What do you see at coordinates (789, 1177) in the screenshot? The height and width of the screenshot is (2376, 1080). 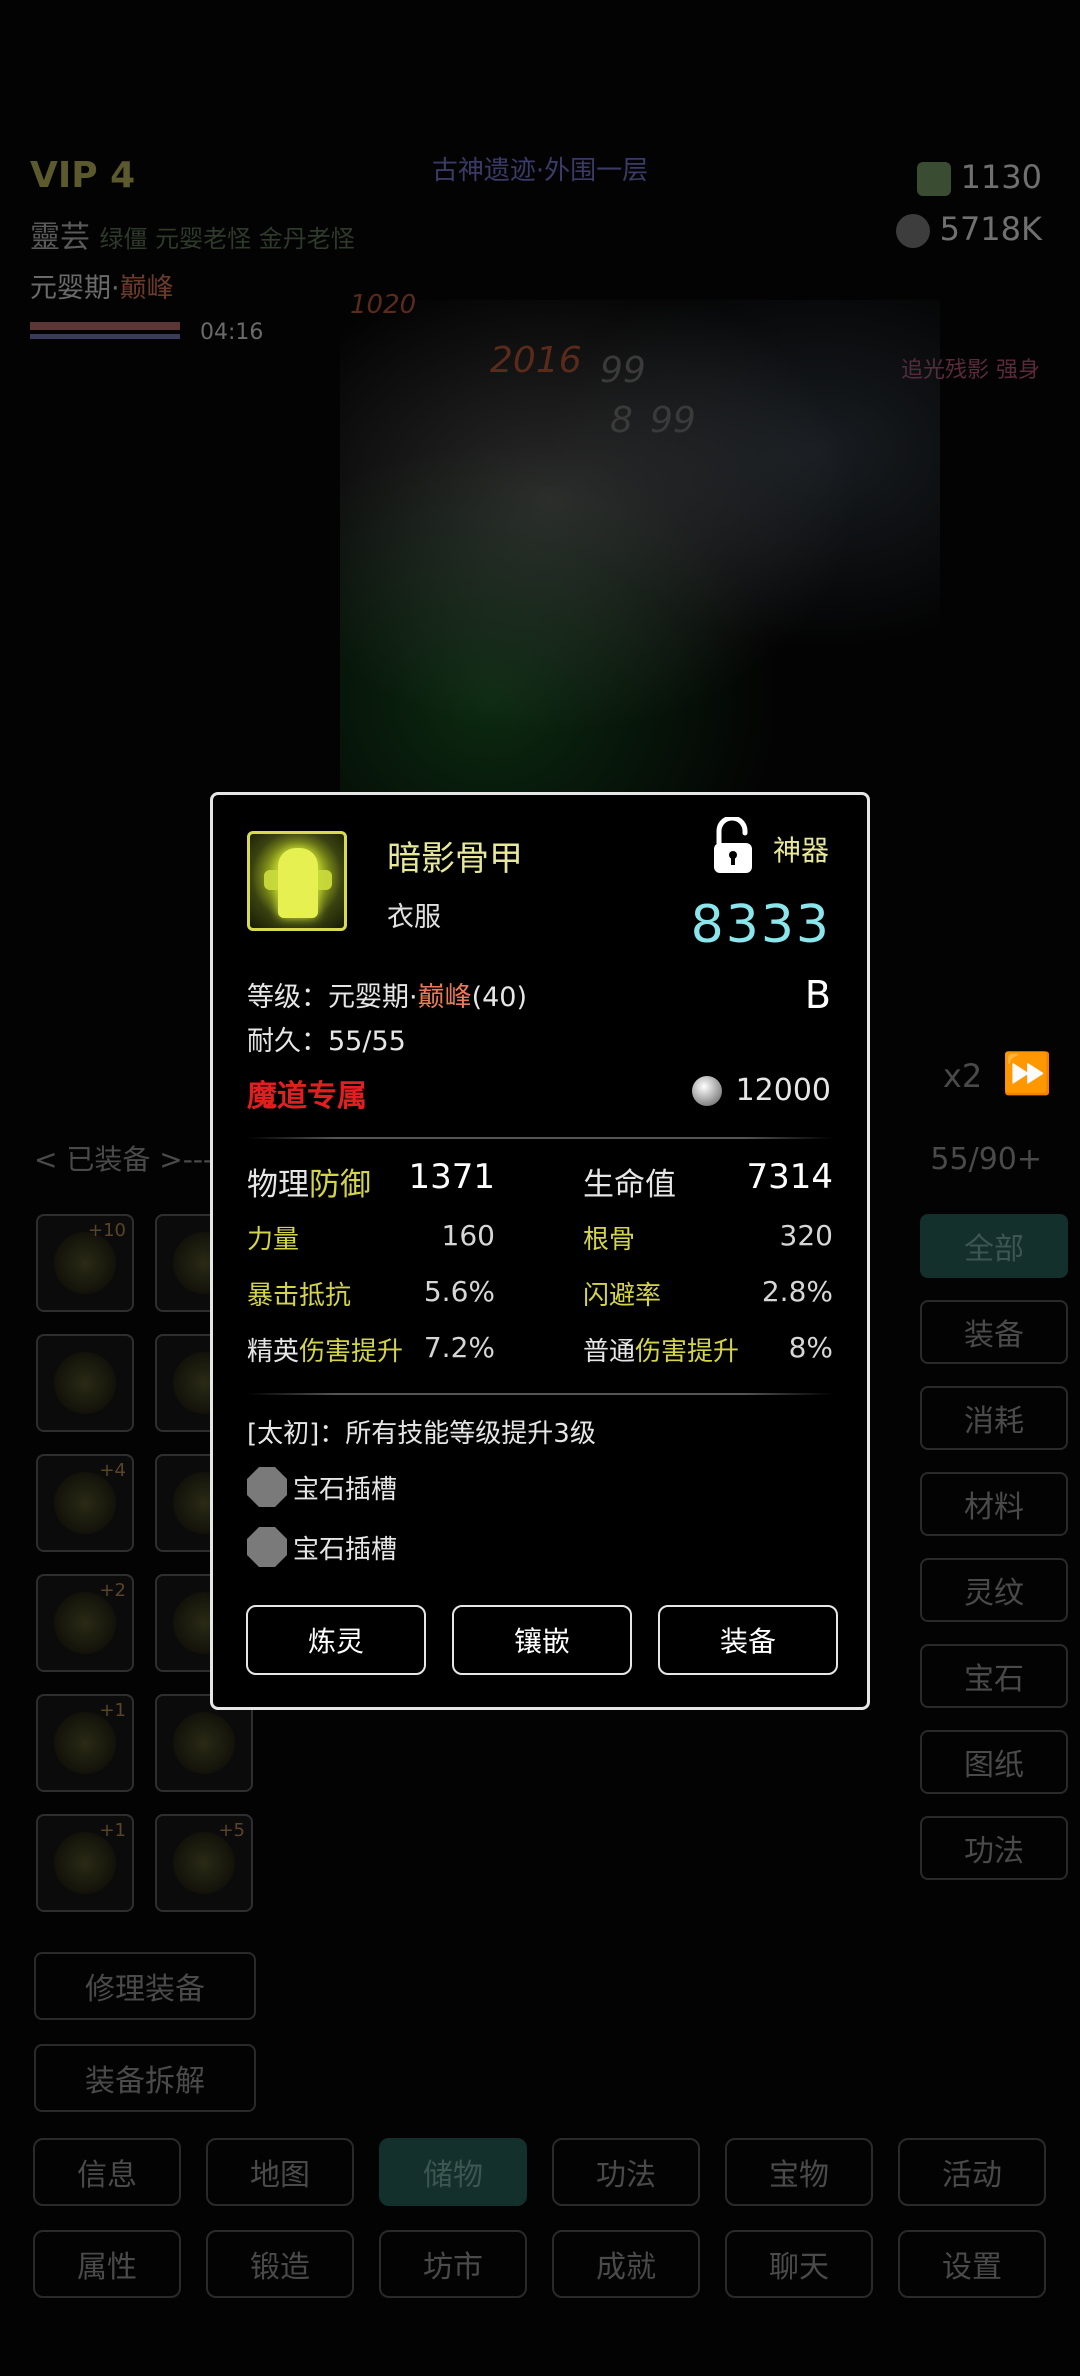 I see `stat-value-hp: 7314` at bounding box center [789, 1177].